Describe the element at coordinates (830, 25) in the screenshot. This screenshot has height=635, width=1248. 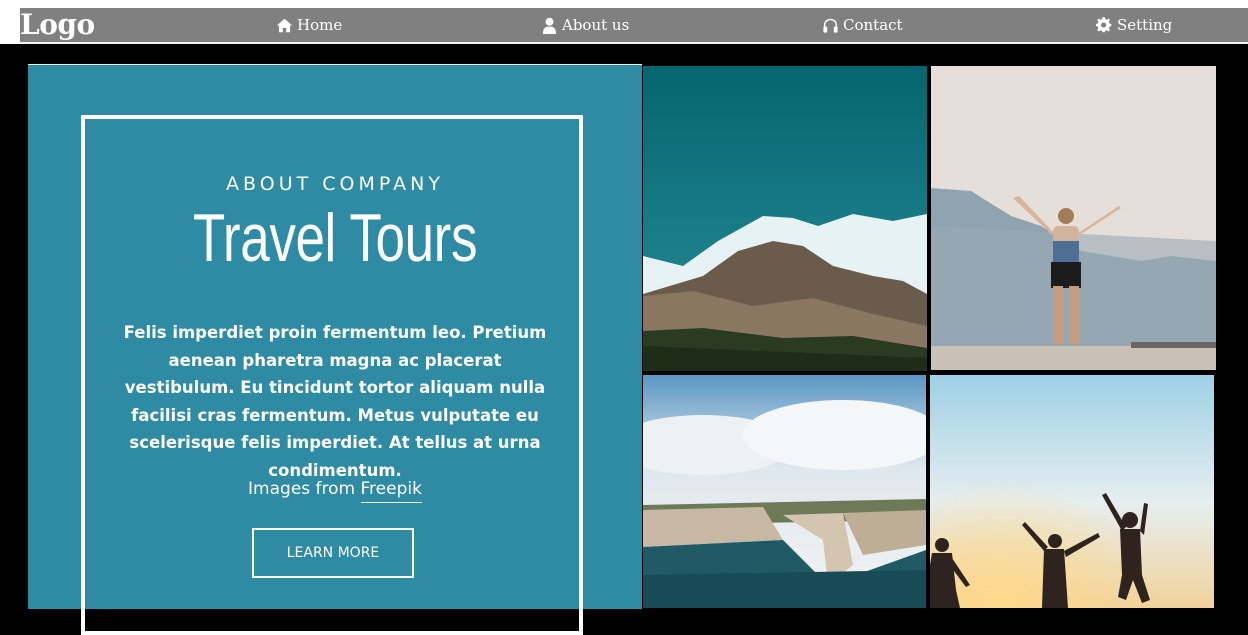
I see `headphones-icon` at that location.